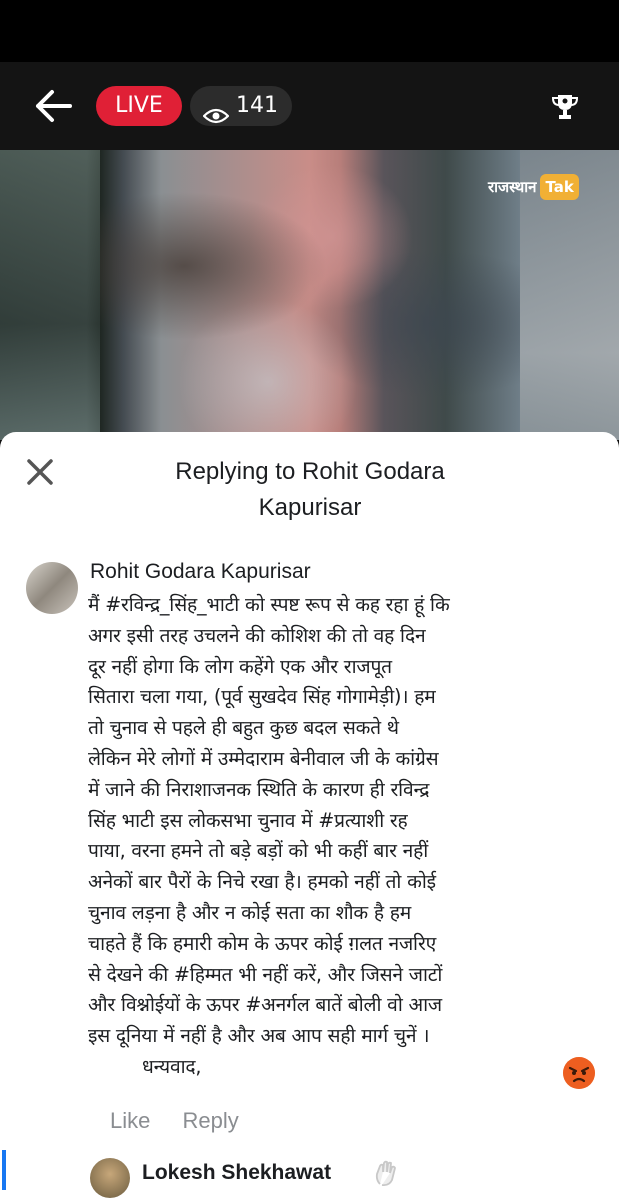 This screenshot has width=619, height=1200. I want to click on comment-actions: Like Reply, so click(187, 1121).